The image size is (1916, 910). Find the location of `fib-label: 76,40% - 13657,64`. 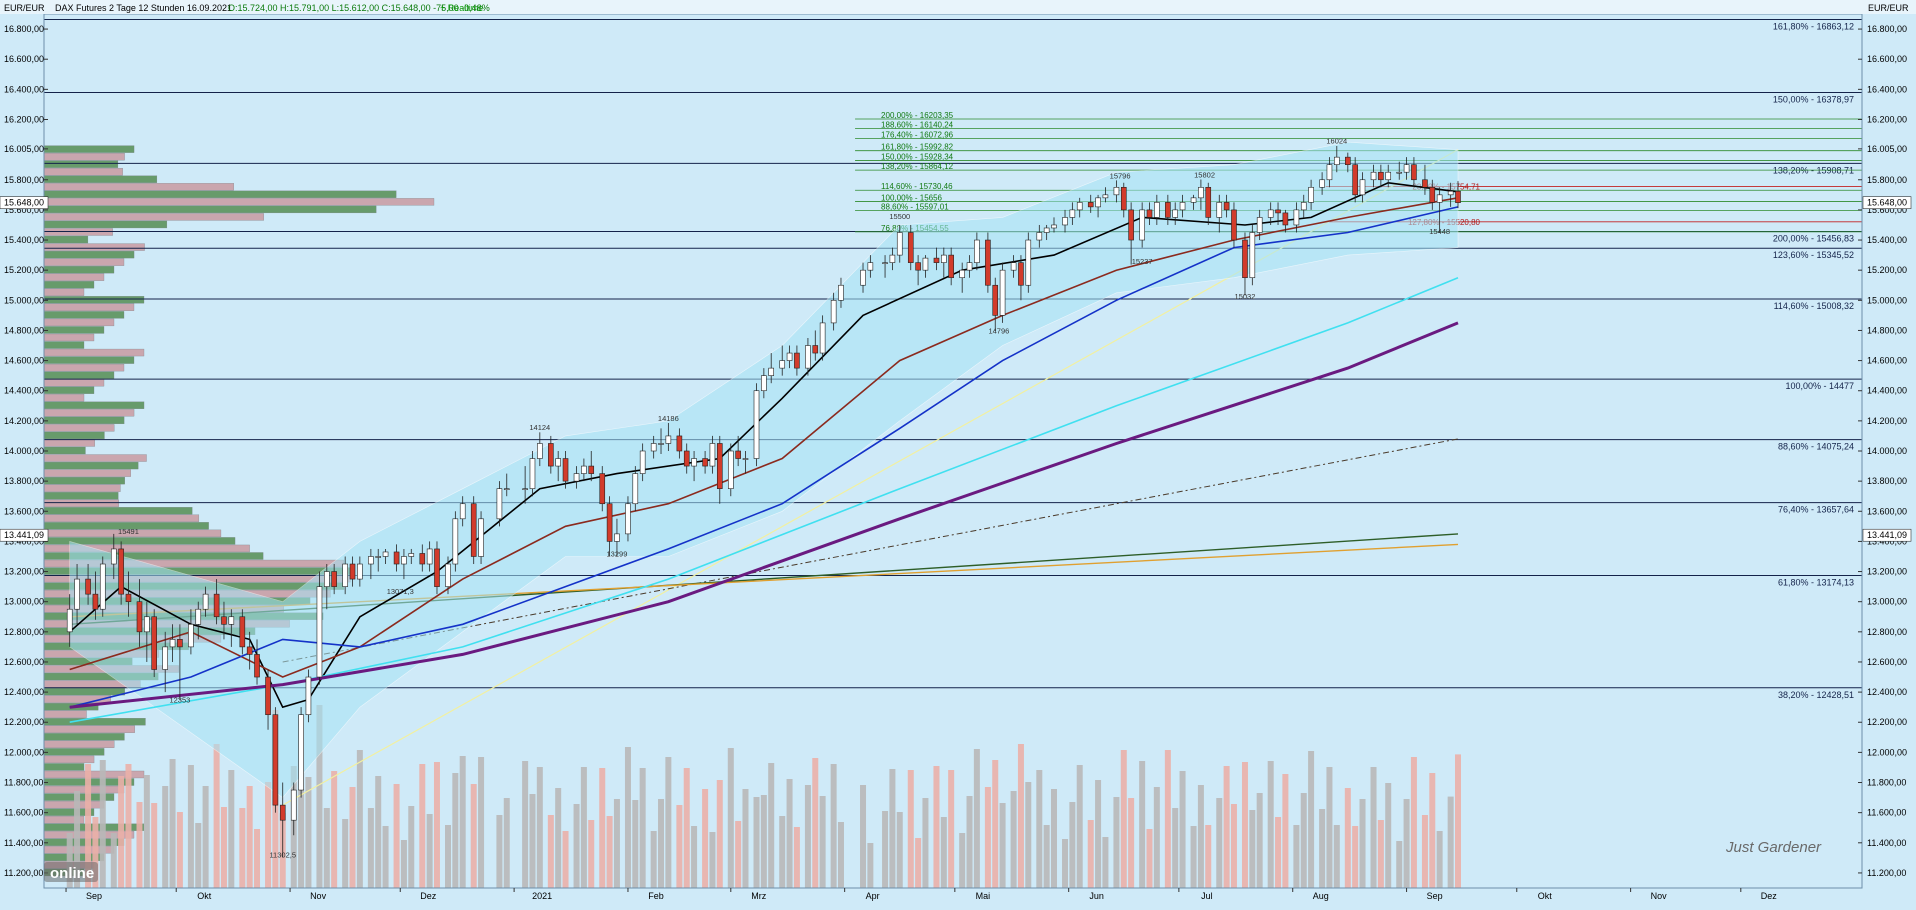

fib-label: 76,40% - 13657,64 is located at coordinates (1816, 510).